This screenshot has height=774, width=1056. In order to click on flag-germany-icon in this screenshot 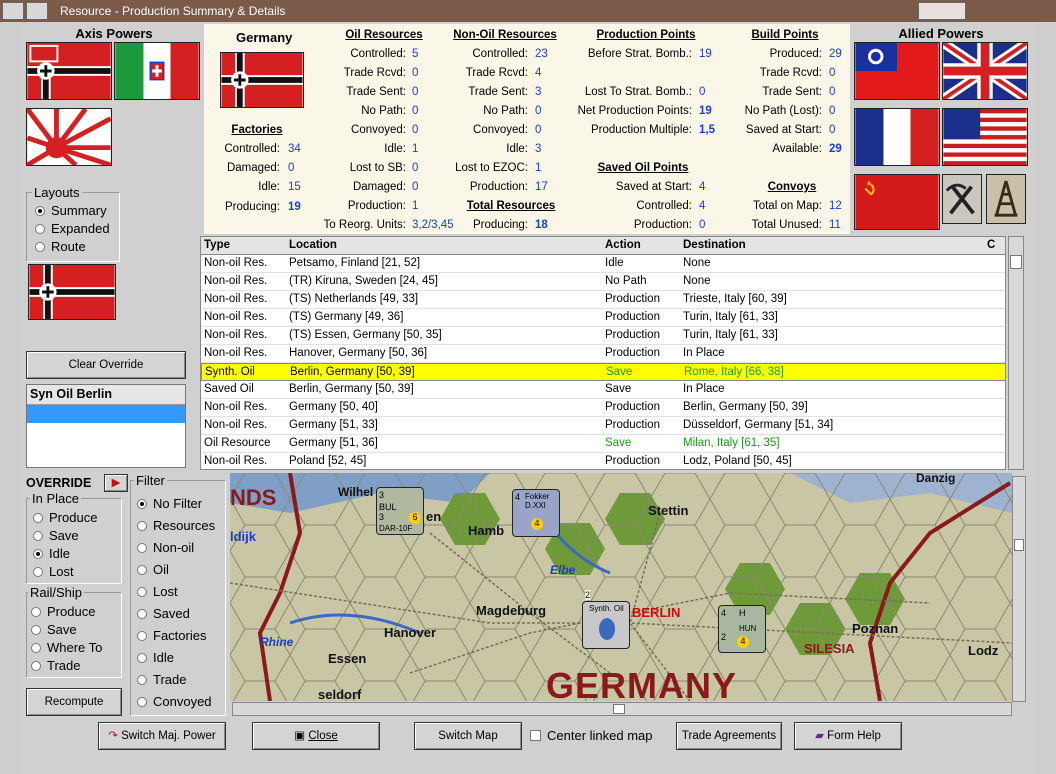, I will do `click(69, 71)`.